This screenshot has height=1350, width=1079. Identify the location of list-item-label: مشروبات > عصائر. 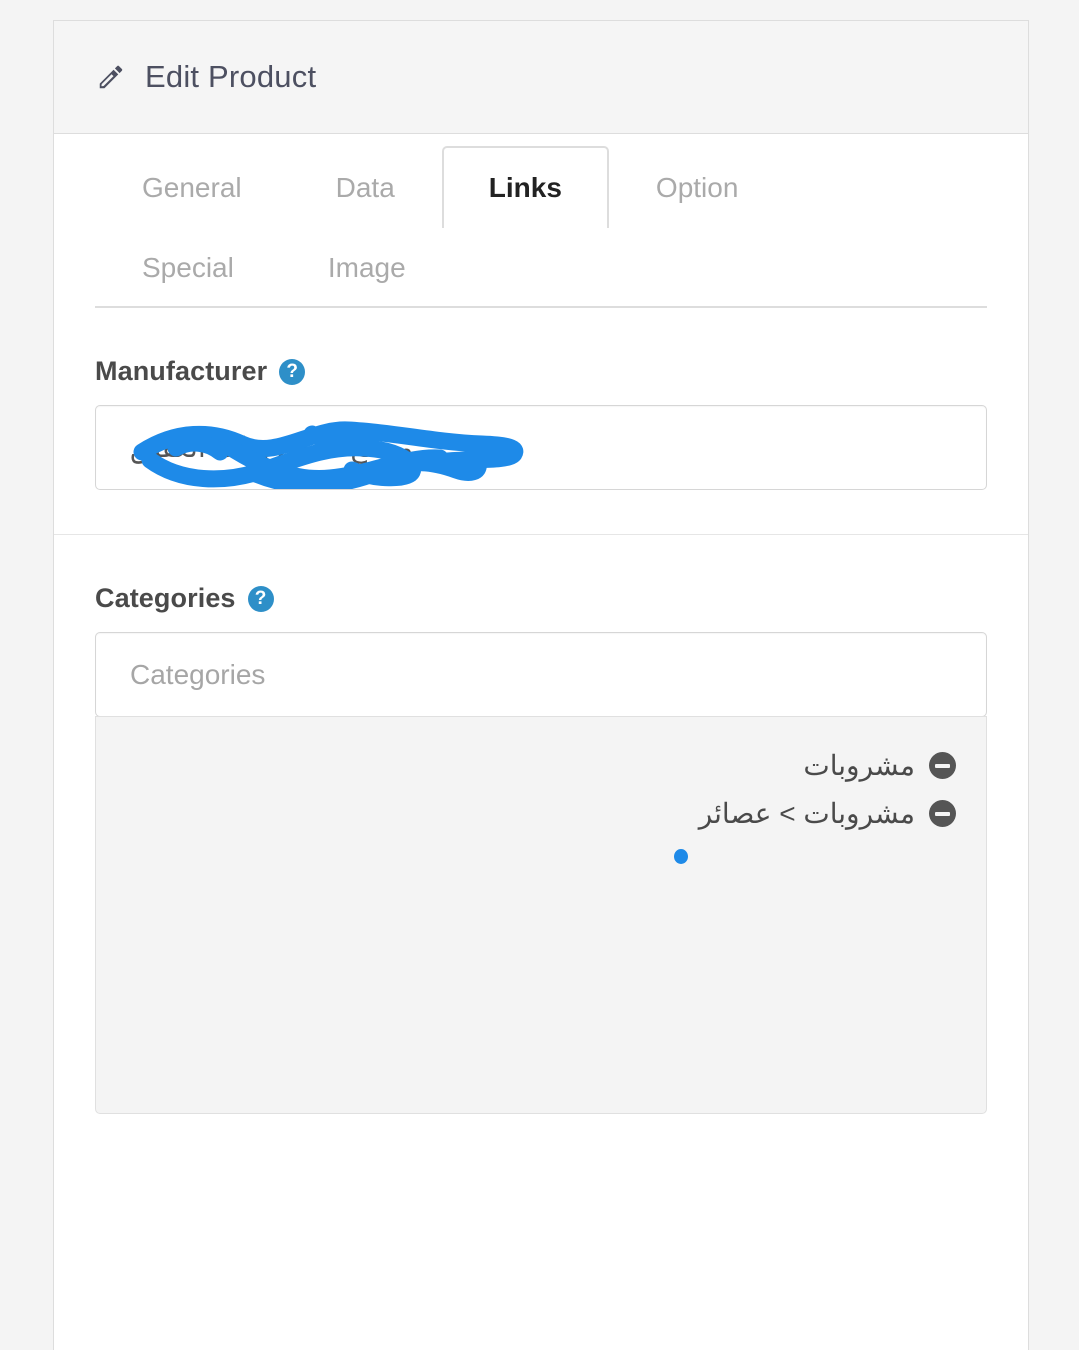
(806, 813).